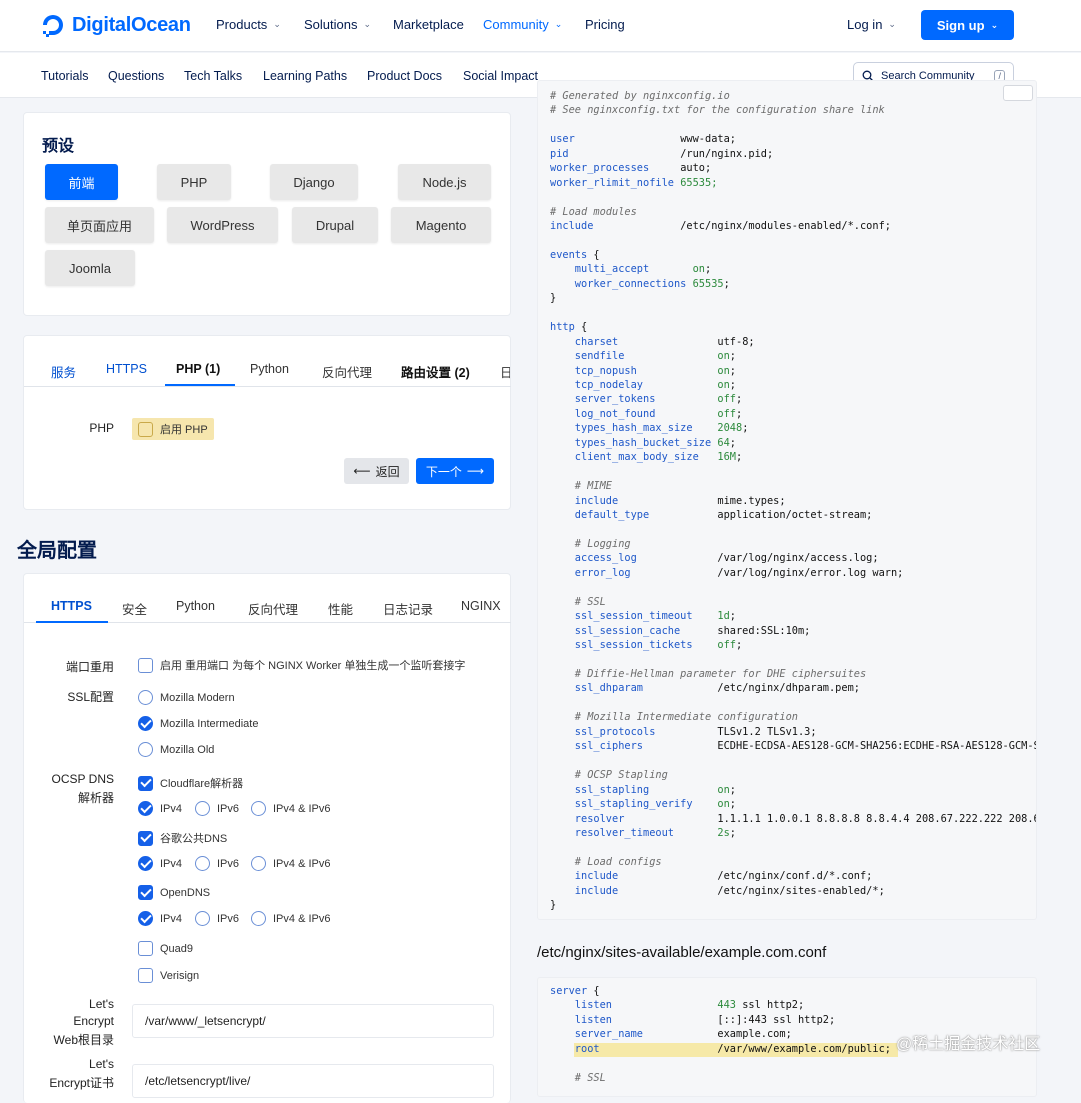 The height and width of the screenshot is (1103, 1081). Describe the element at coordinates (575, 991) in the screenshot. I see `code-line: server {` at that location.